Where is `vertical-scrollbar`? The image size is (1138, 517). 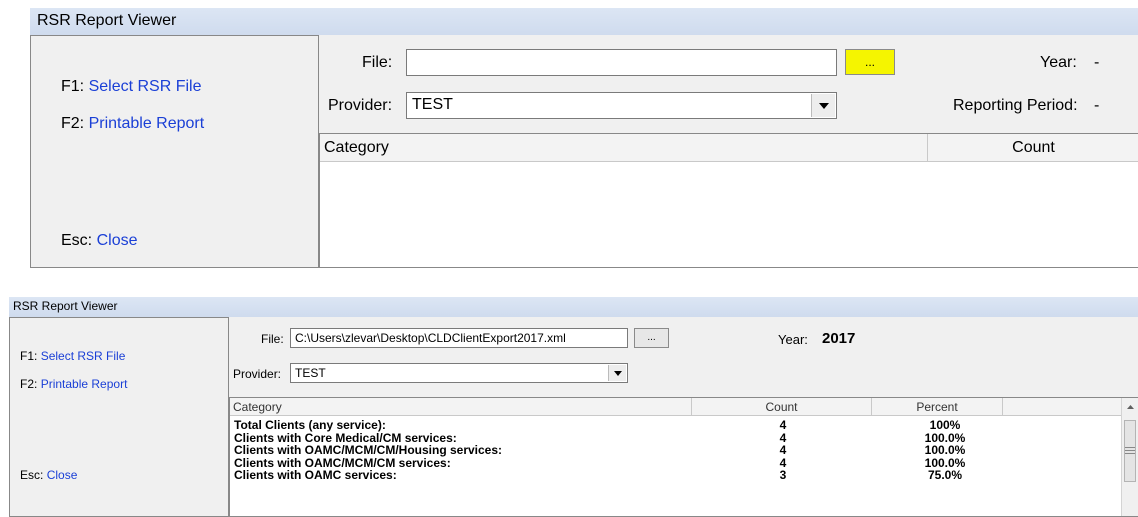 vertical-scrollbar is located at coordinates (1129, 457).